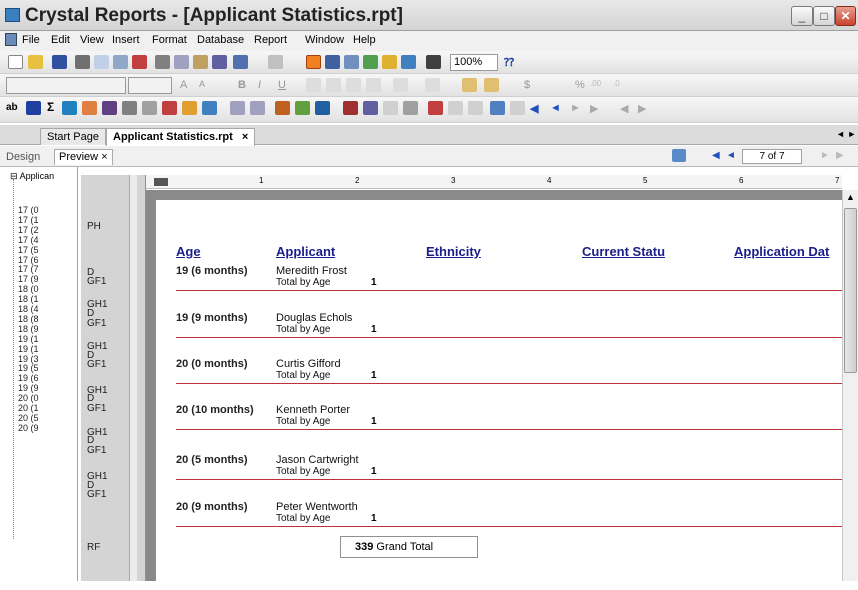 Image resolution: width=858 pixels, height=590 pixels. Describe the element at coordinates (109, 108) in the screenshot. I see `subreport-icon` at that location.